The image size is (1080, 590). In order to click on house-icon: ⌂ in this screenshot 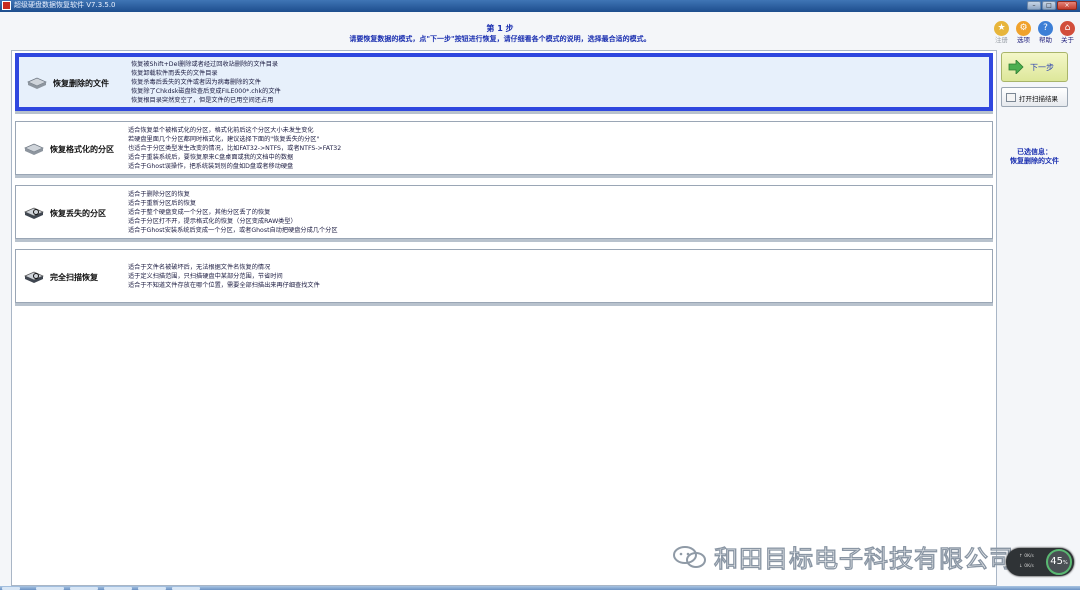, I will do `click(1067, 28)`.